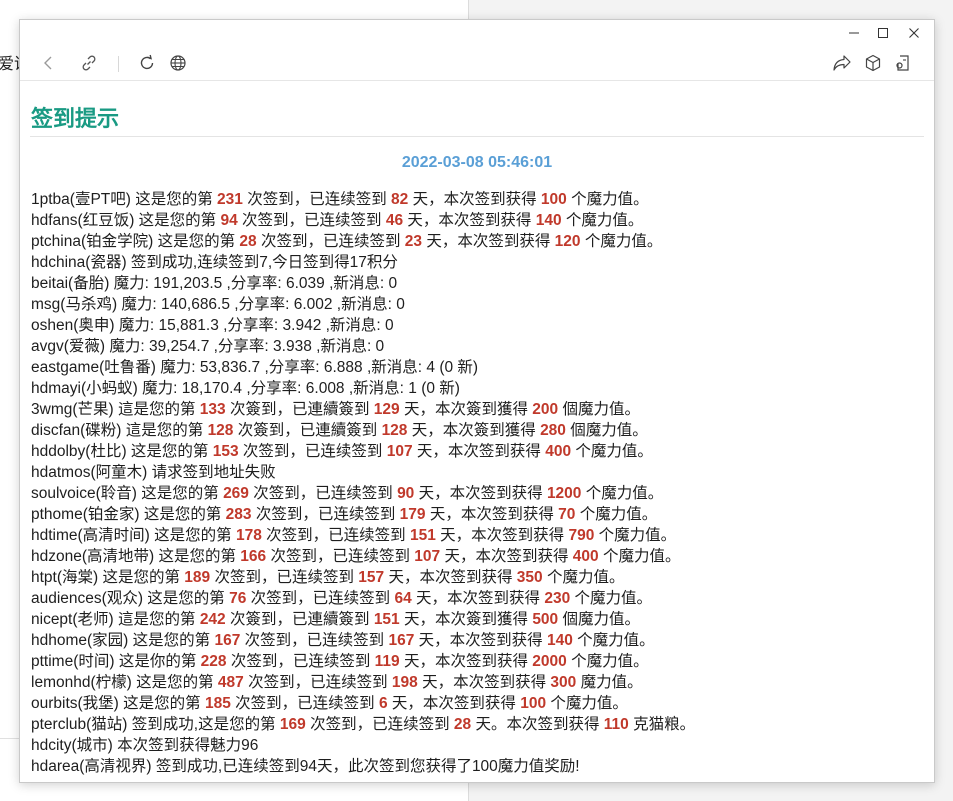  Describe the element at coordinates (477, 262) in the screenshot. I see `checkin-line: hdchina(瓷器) 签到成功,连续签到7,今日签到得17积分` at that location.